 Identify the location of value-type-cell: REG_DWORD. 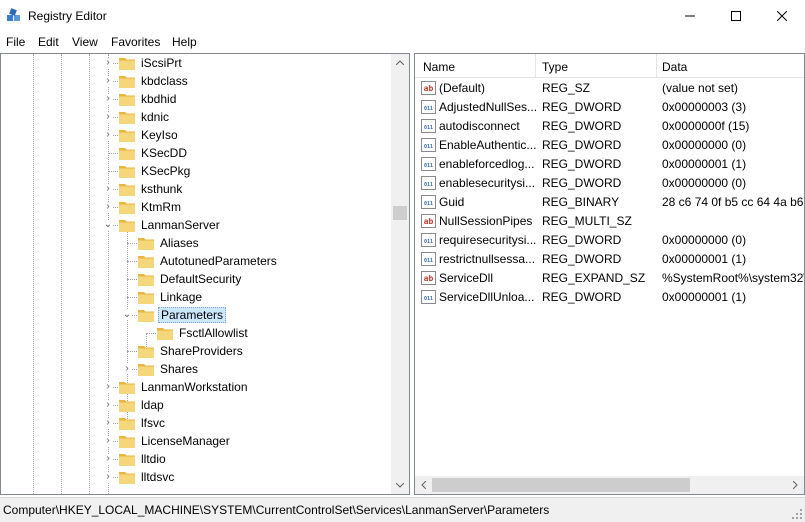
(582, 107).